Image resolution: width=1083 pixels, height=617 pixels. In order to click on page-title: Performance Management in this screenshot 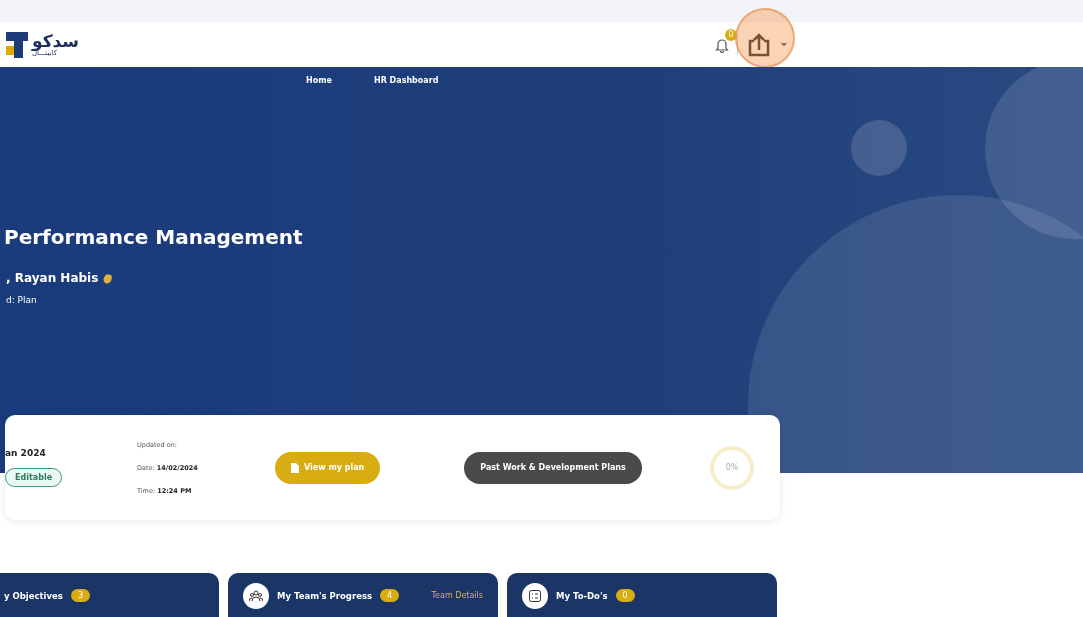, I will do `click(154, 237)`.